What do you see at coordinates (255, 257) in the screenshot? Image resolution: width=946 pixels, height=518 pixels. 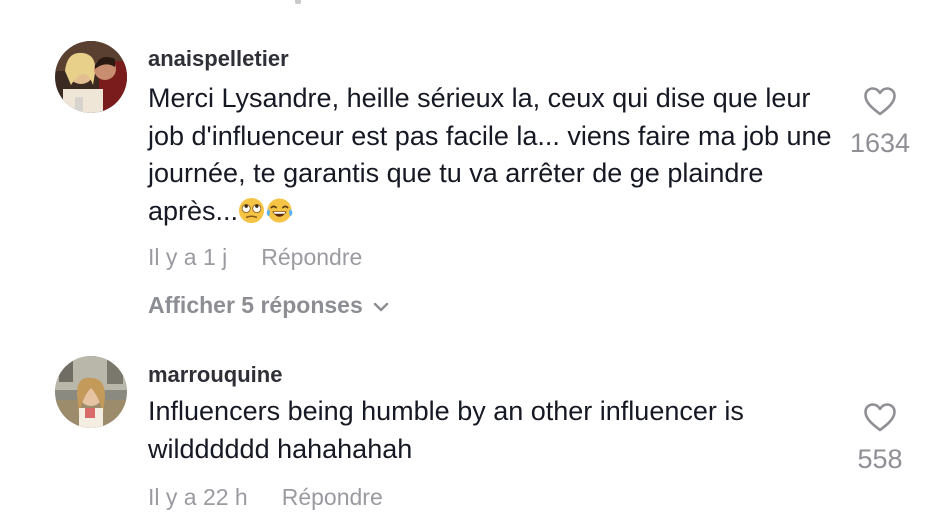 I see `comment-meta: Il y a 1 j Répondre` at bounding box center [255, 257].